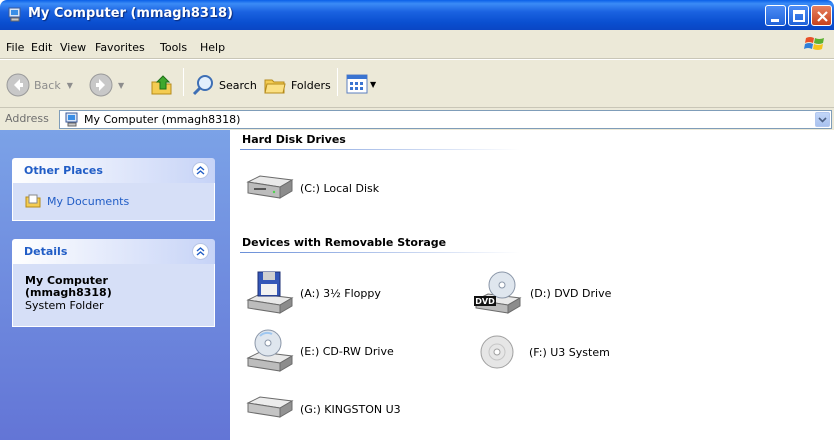  I want to click on back-dropdown-icon: ▼, so click(70, 85).